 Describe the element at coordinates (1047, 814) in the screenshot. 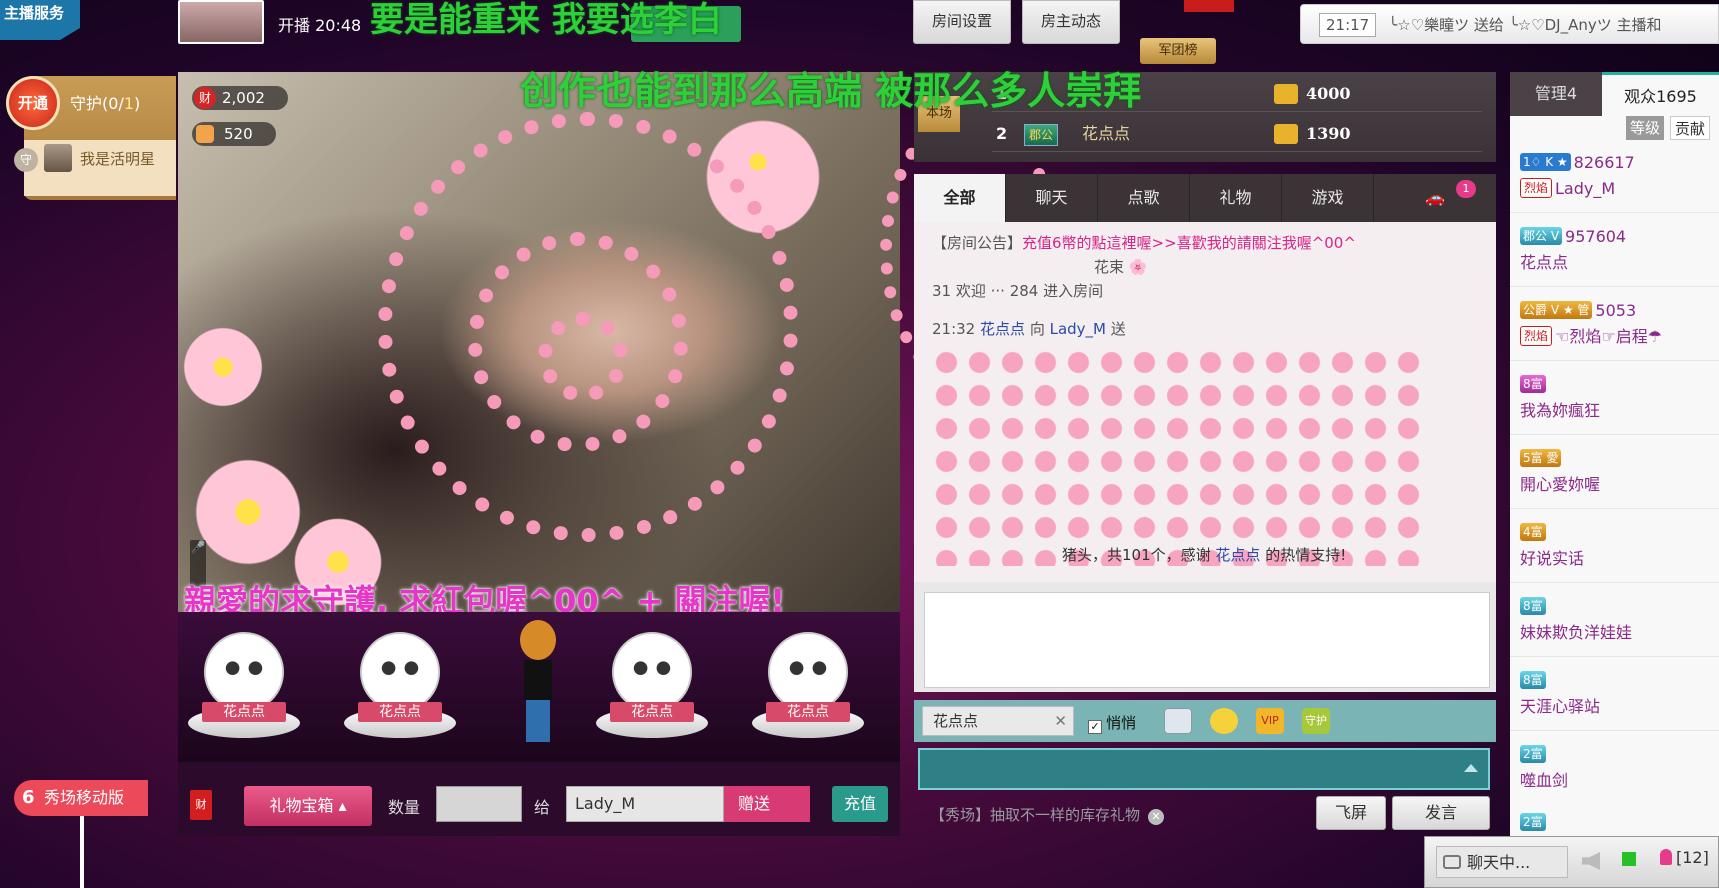

I see `promo-text: 【秀场】抽取不一样的库存礼物 ✕` at that location.